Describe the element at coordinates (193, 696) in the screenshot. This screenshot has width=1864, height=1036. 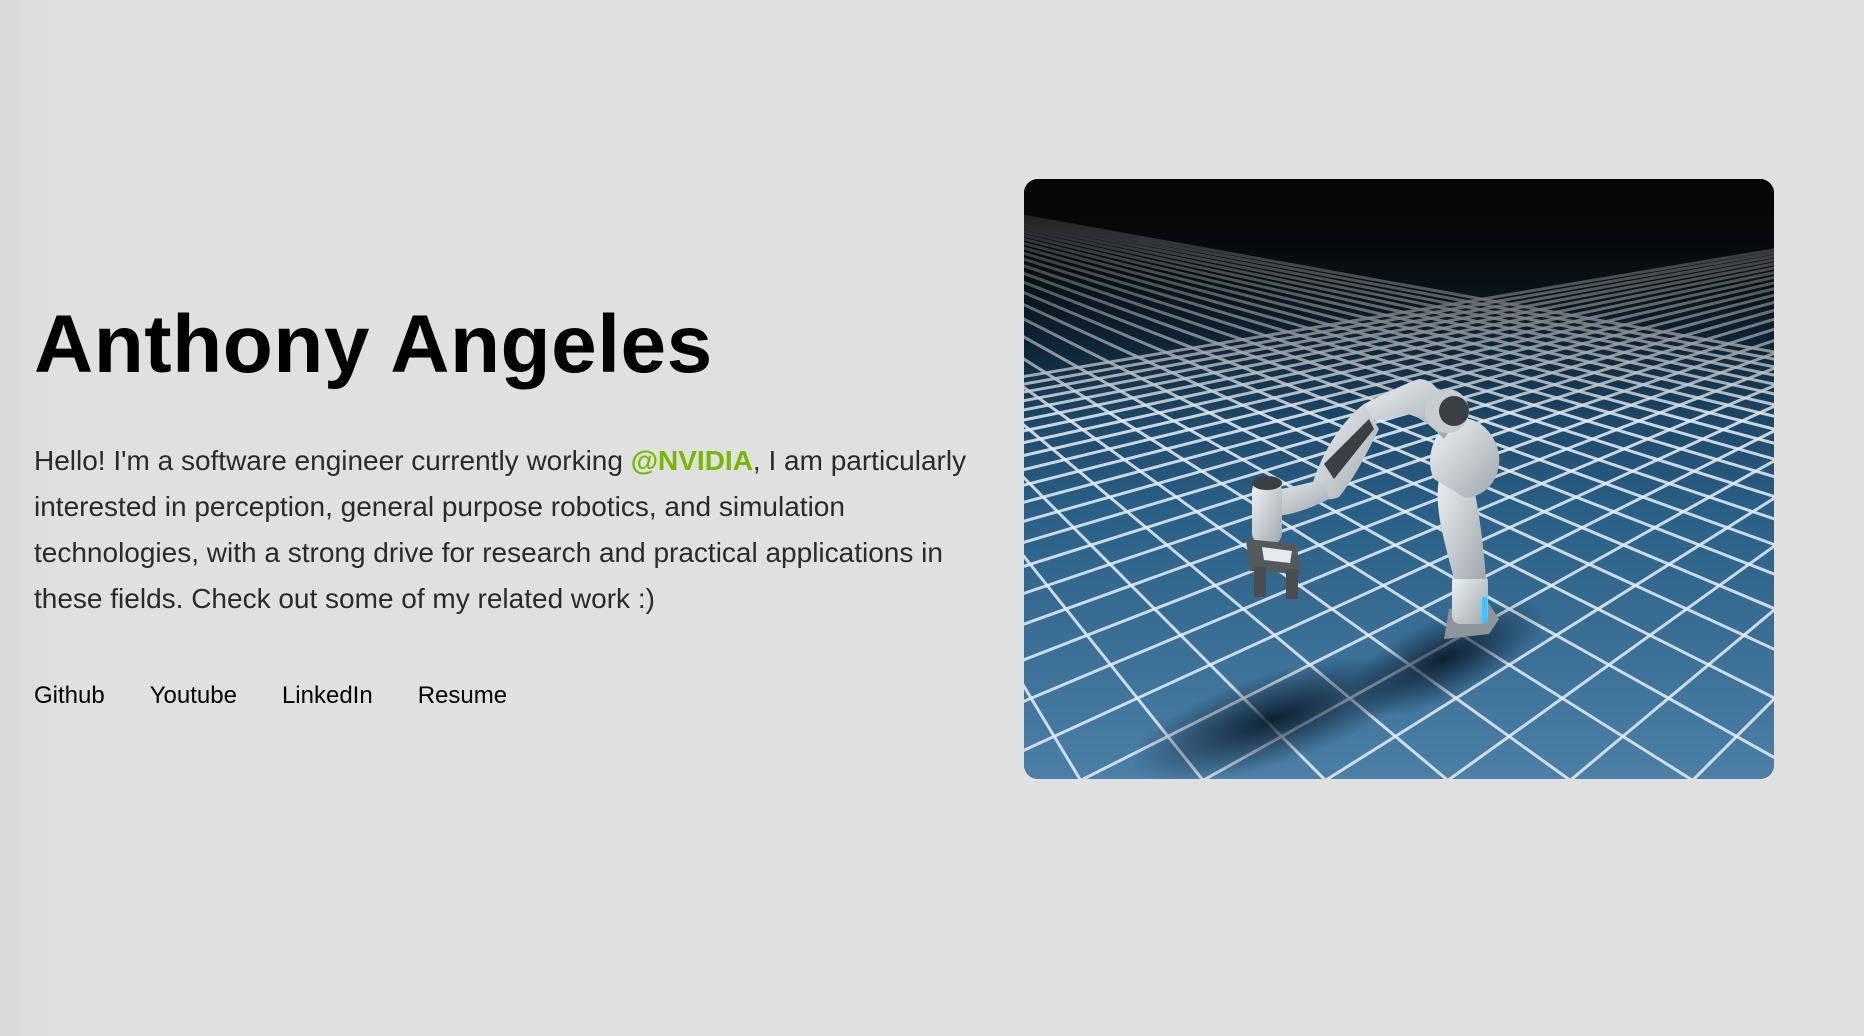
I see `youtube-link: Youtube` at that location.